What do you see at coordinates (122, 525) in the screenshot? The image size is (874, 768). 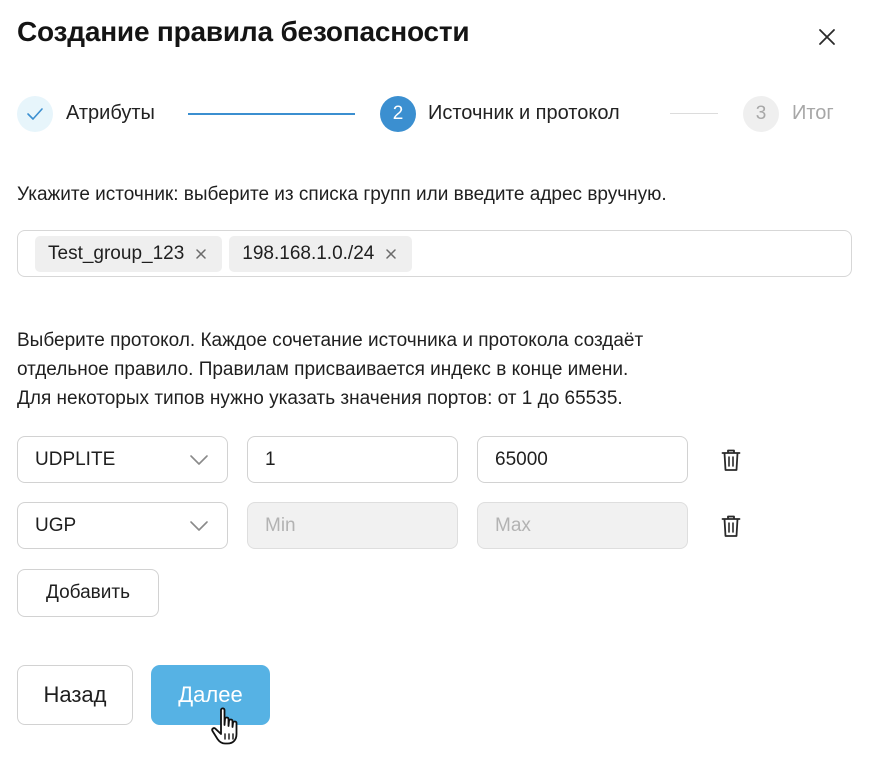 I see `protocol-select: UGP` at bounding box center [122, 525].